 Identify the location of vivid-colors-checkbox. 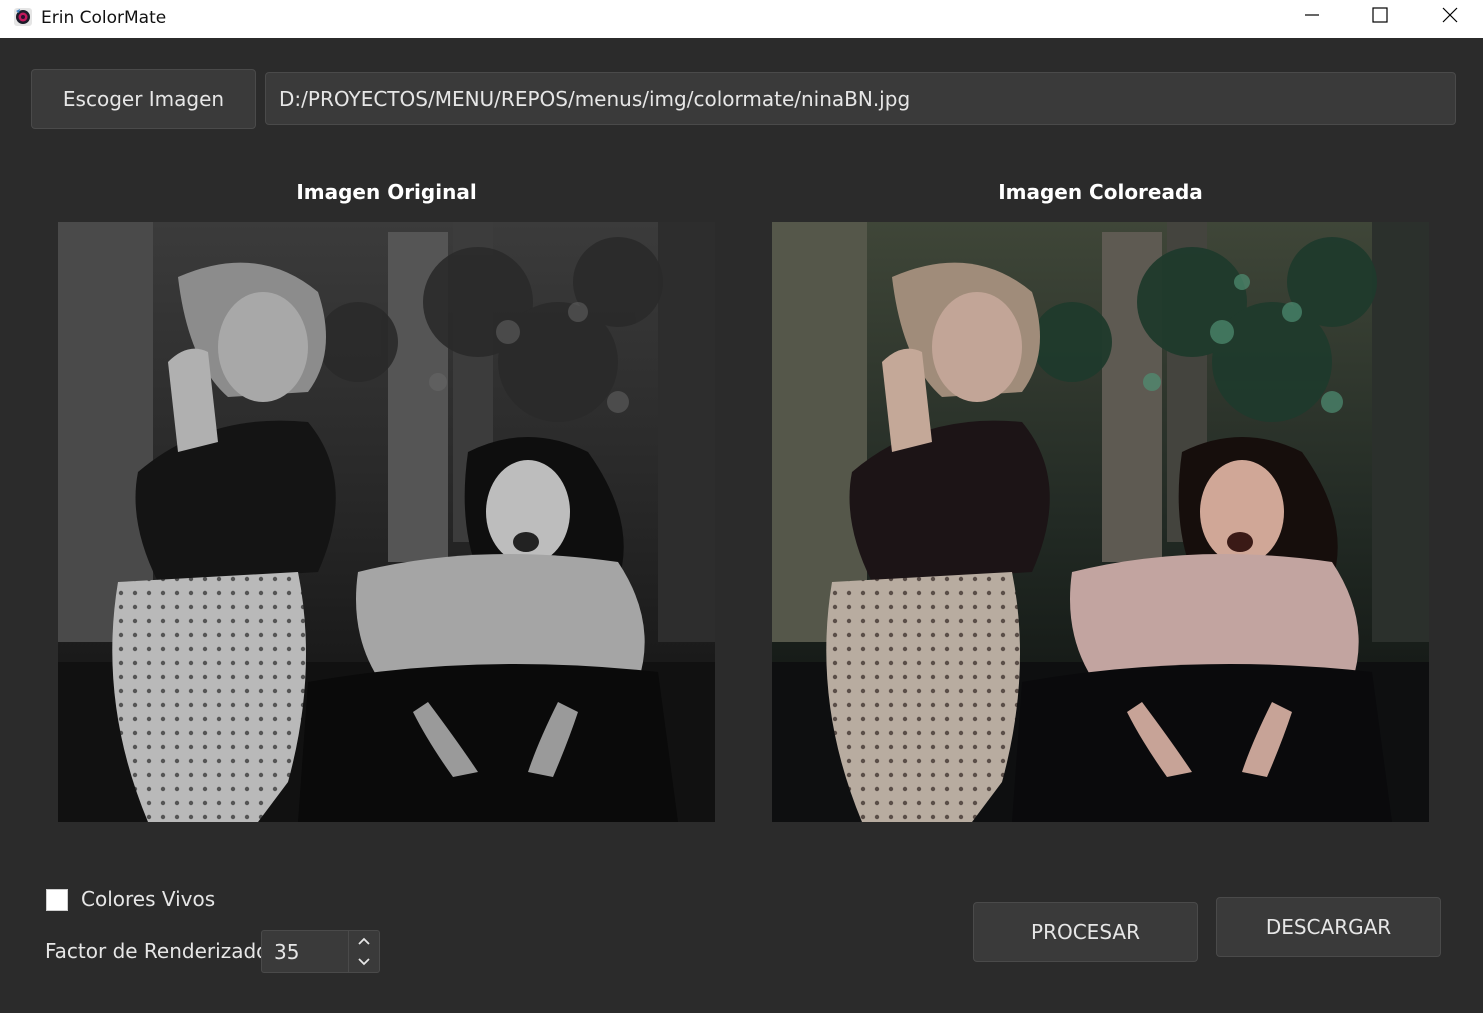
(57, 900).